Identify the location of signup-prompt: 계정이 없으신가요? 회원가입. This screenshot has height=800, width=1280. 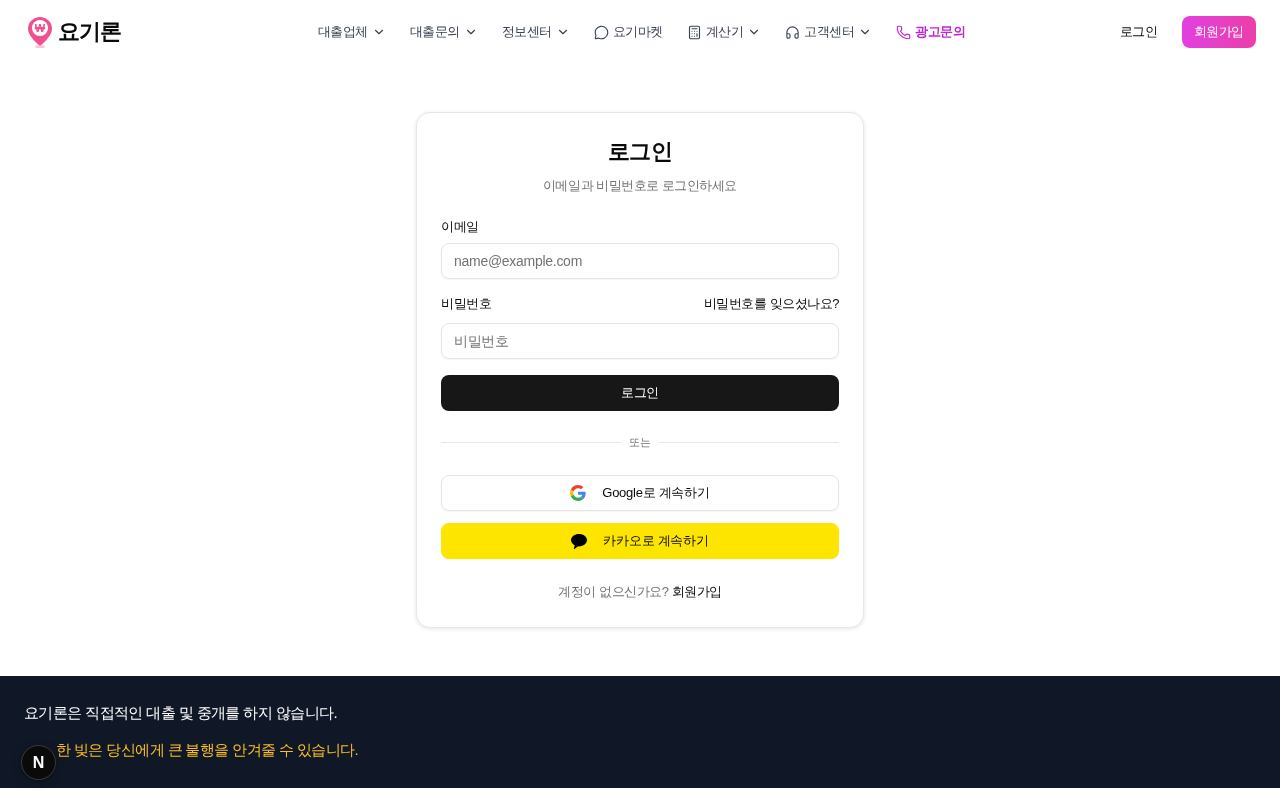
(640, 592).